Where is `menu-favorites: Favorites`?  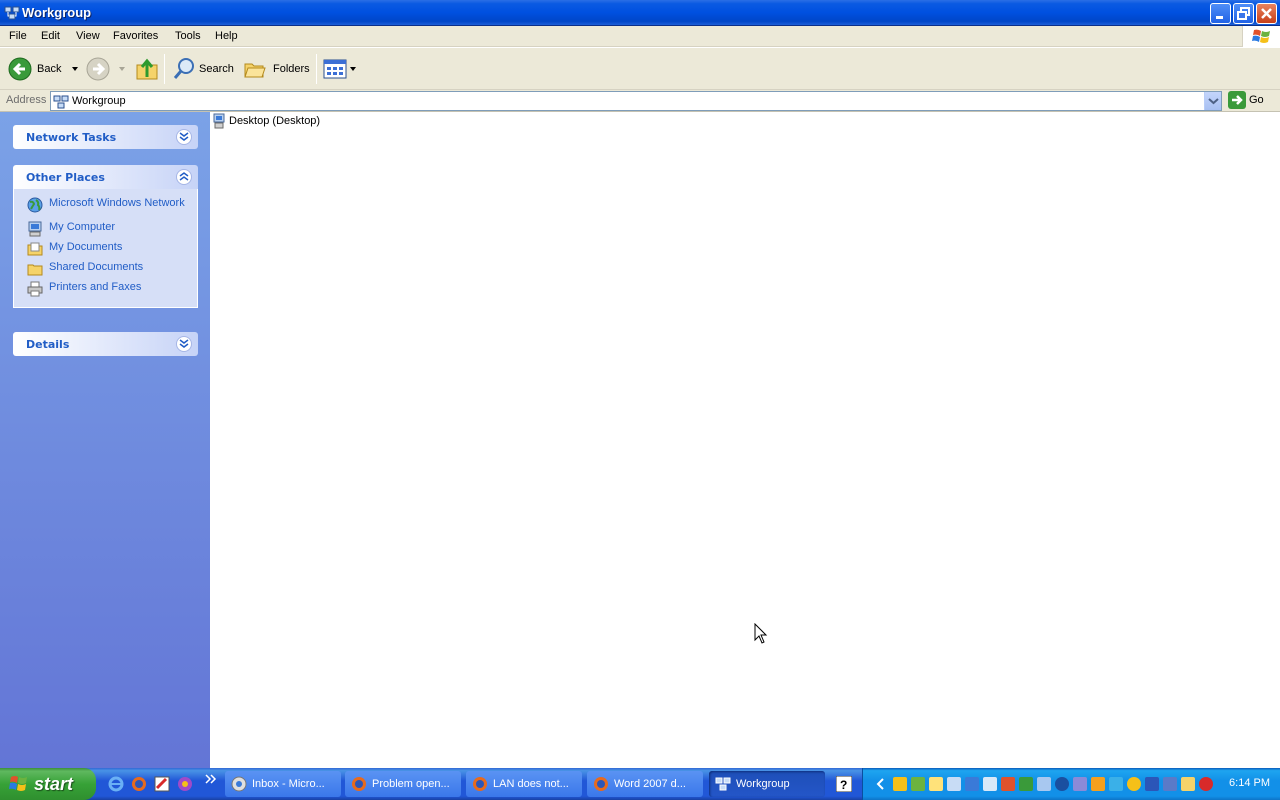 menu-favorites: Favorites is located at coordinates (135, 36).